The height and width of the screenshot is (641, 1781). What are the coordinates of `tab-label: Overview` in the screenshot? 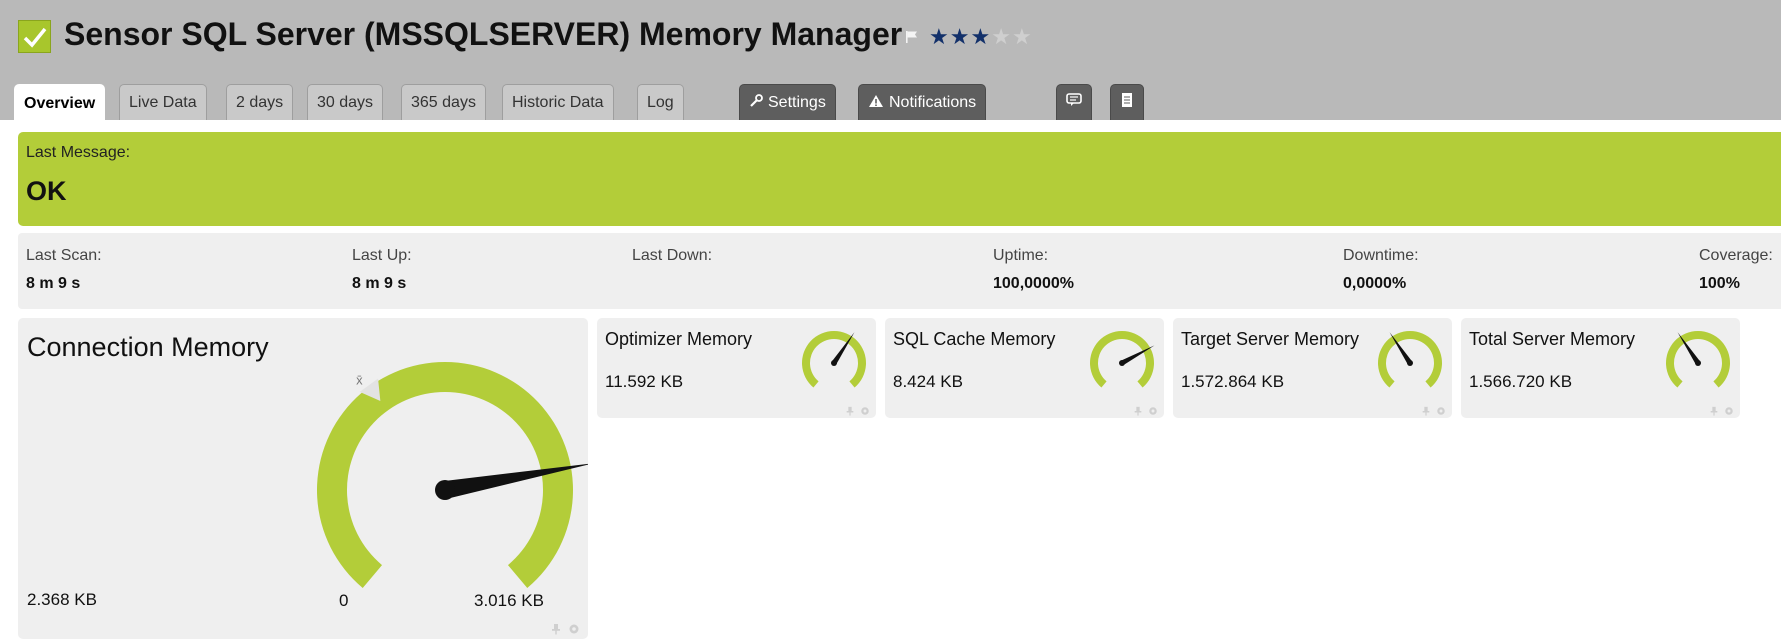 It's located at (60, 103).